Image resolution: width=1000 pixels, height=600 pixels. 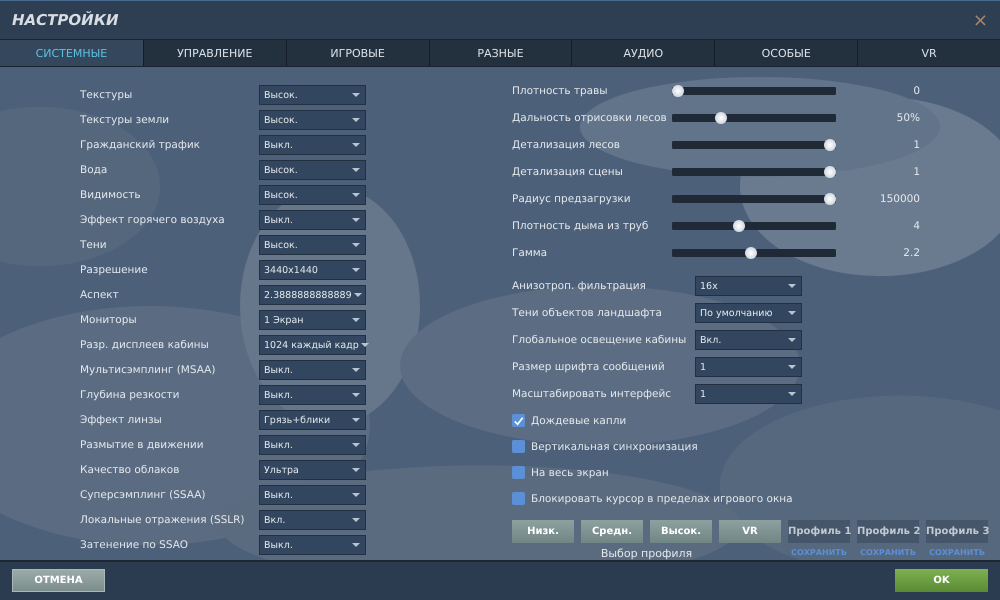 I want to click on slider-label: Плотность дыма из труб, so click(x=581, y=226).